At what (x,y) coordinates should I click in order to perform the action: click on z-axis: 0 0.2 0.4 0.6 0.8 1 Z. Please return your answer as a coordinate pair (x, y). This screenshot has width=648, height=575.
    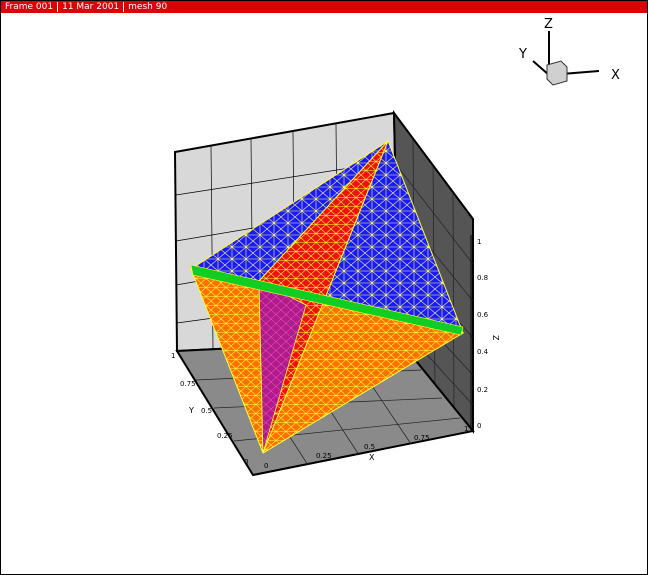
    Looking at the image, I should click on (485, 333).